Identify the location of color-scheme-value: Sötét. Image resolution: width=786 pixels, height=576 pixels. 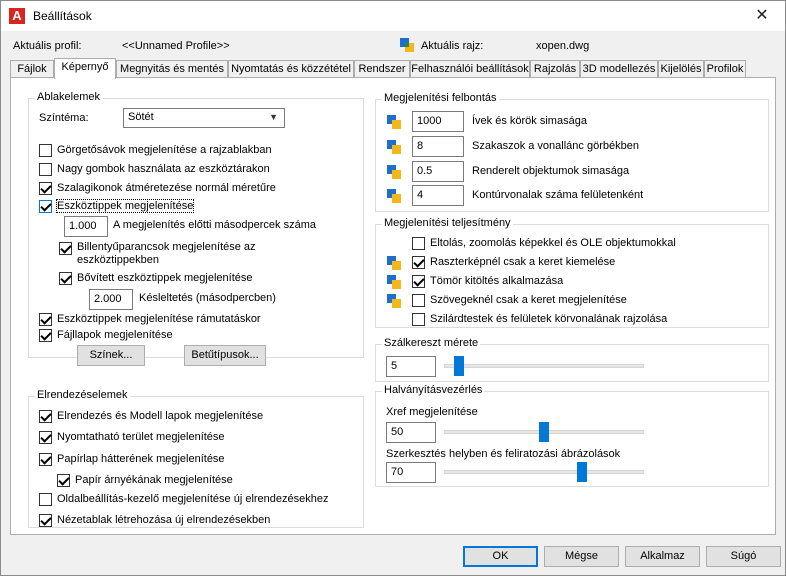
(141, 117).